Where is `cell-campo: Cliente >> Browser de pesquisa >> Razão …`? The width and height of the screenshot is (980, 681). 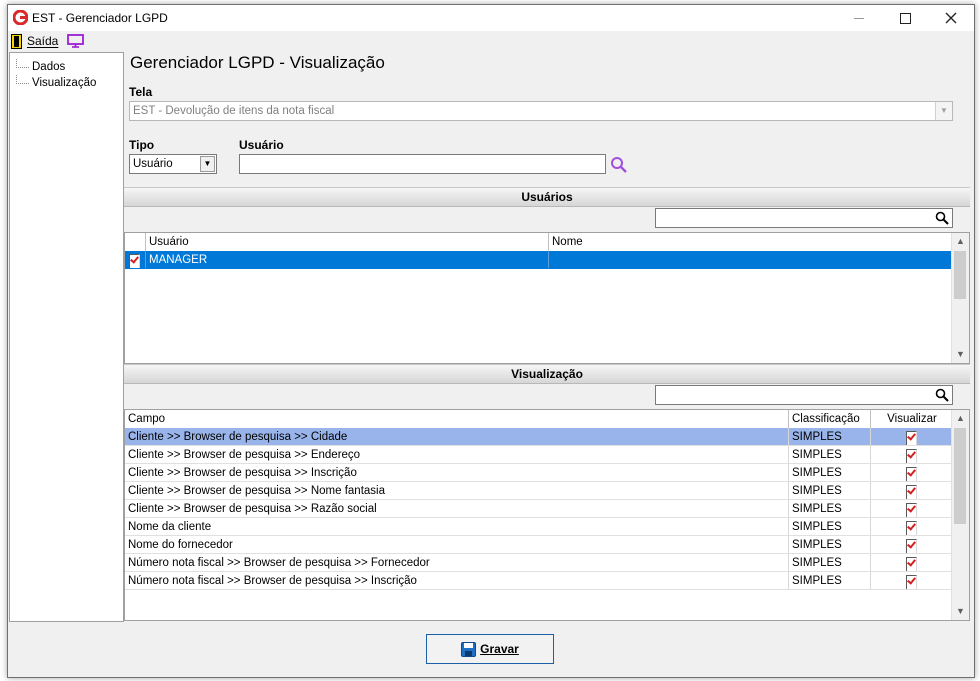
cell-campo: Cliente >> Browser de pesquisa >> Razão … is located at coordinates (457, 508).